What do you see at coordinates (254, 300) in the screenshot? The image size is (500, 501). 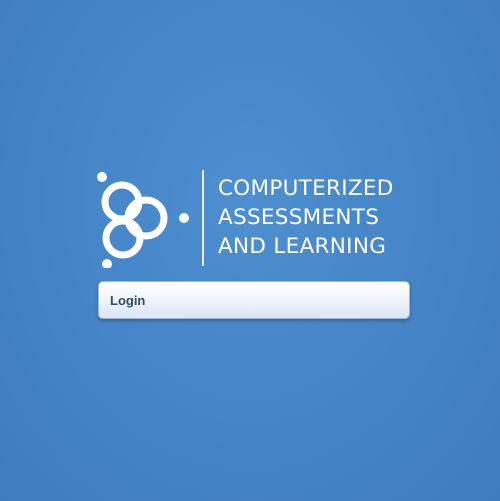 I see `login-button: Login` at bounding box center [254, 300].